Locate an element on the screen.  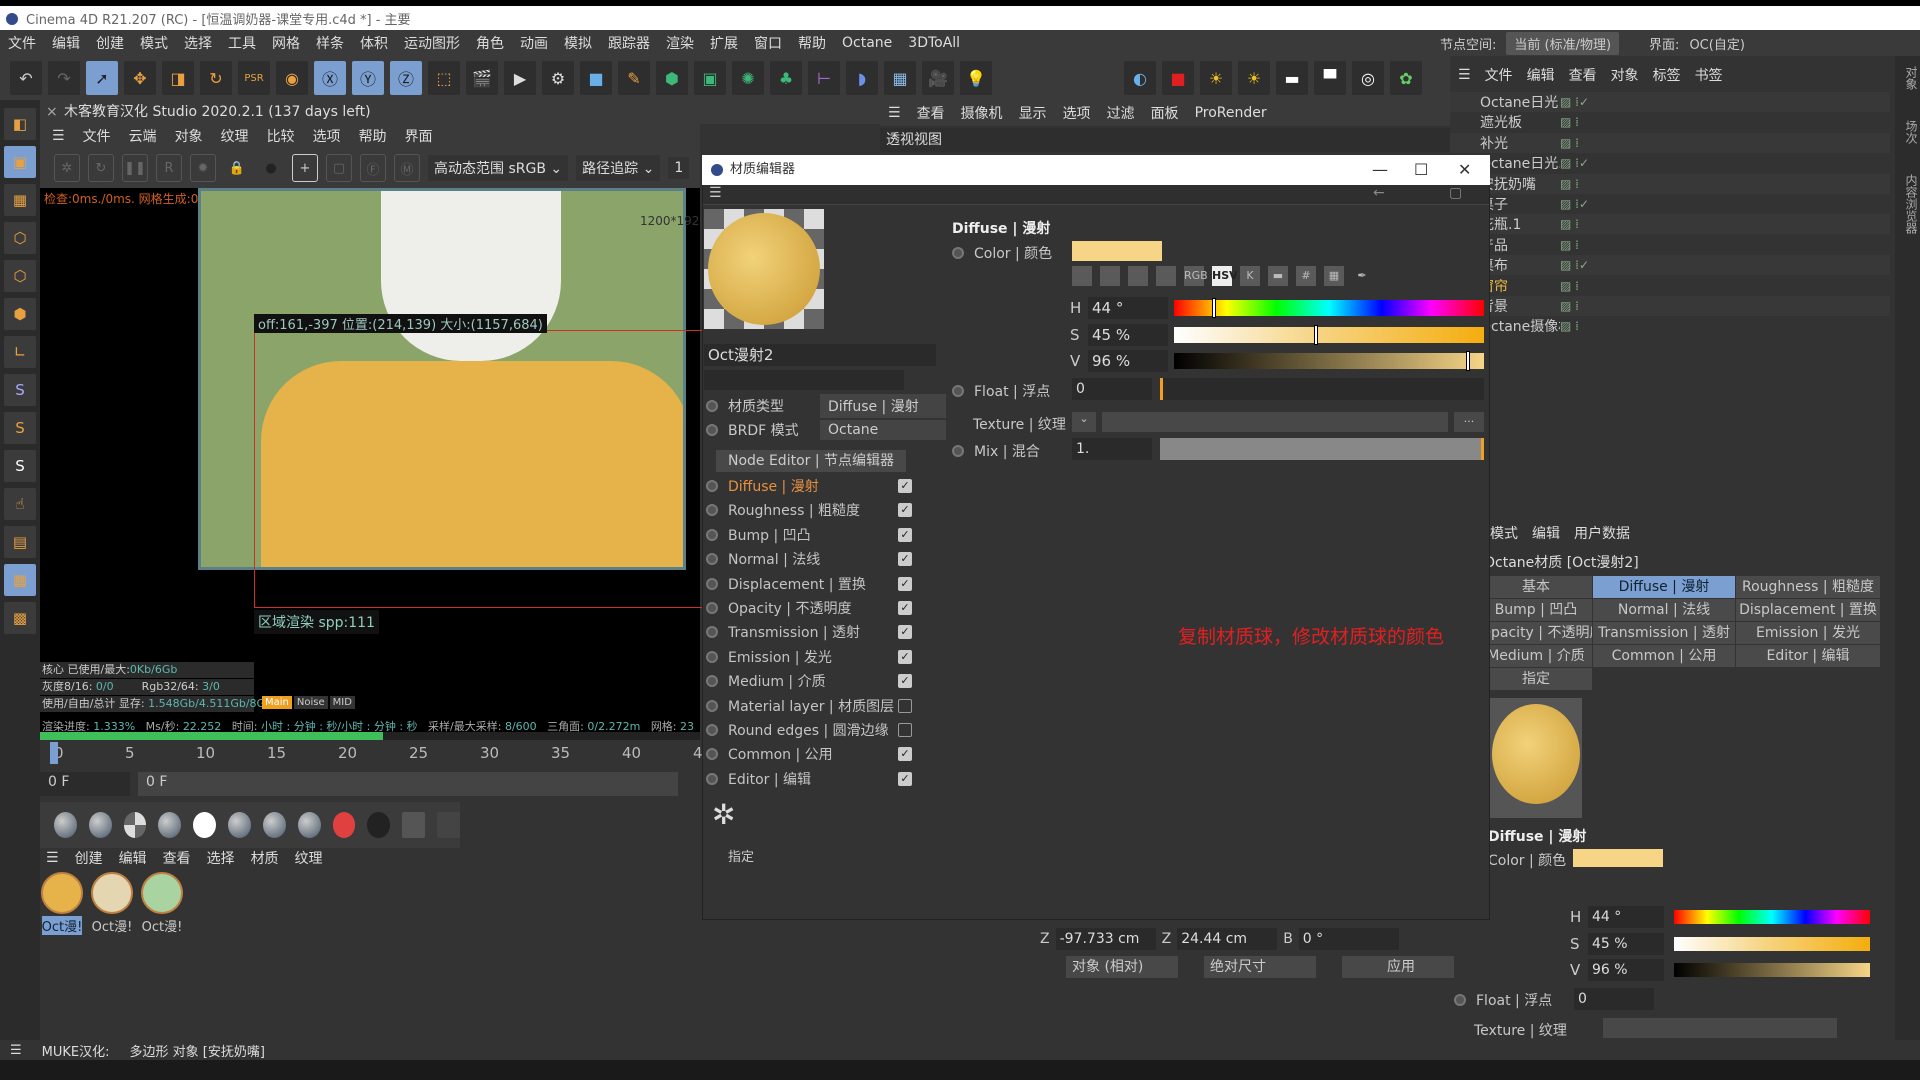
pause-icon: ❚❚ is located at coordinates (135, 168).